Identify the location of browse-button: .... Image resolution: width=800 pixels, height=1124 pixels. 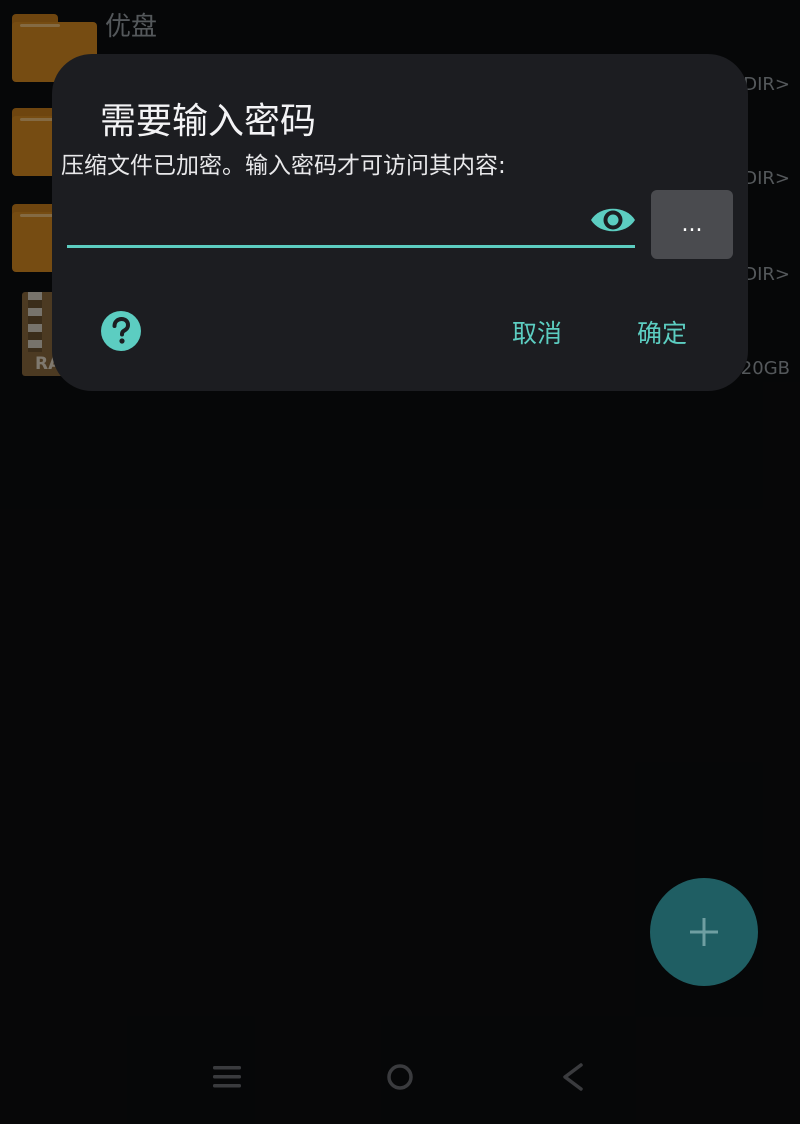
(692, 224).